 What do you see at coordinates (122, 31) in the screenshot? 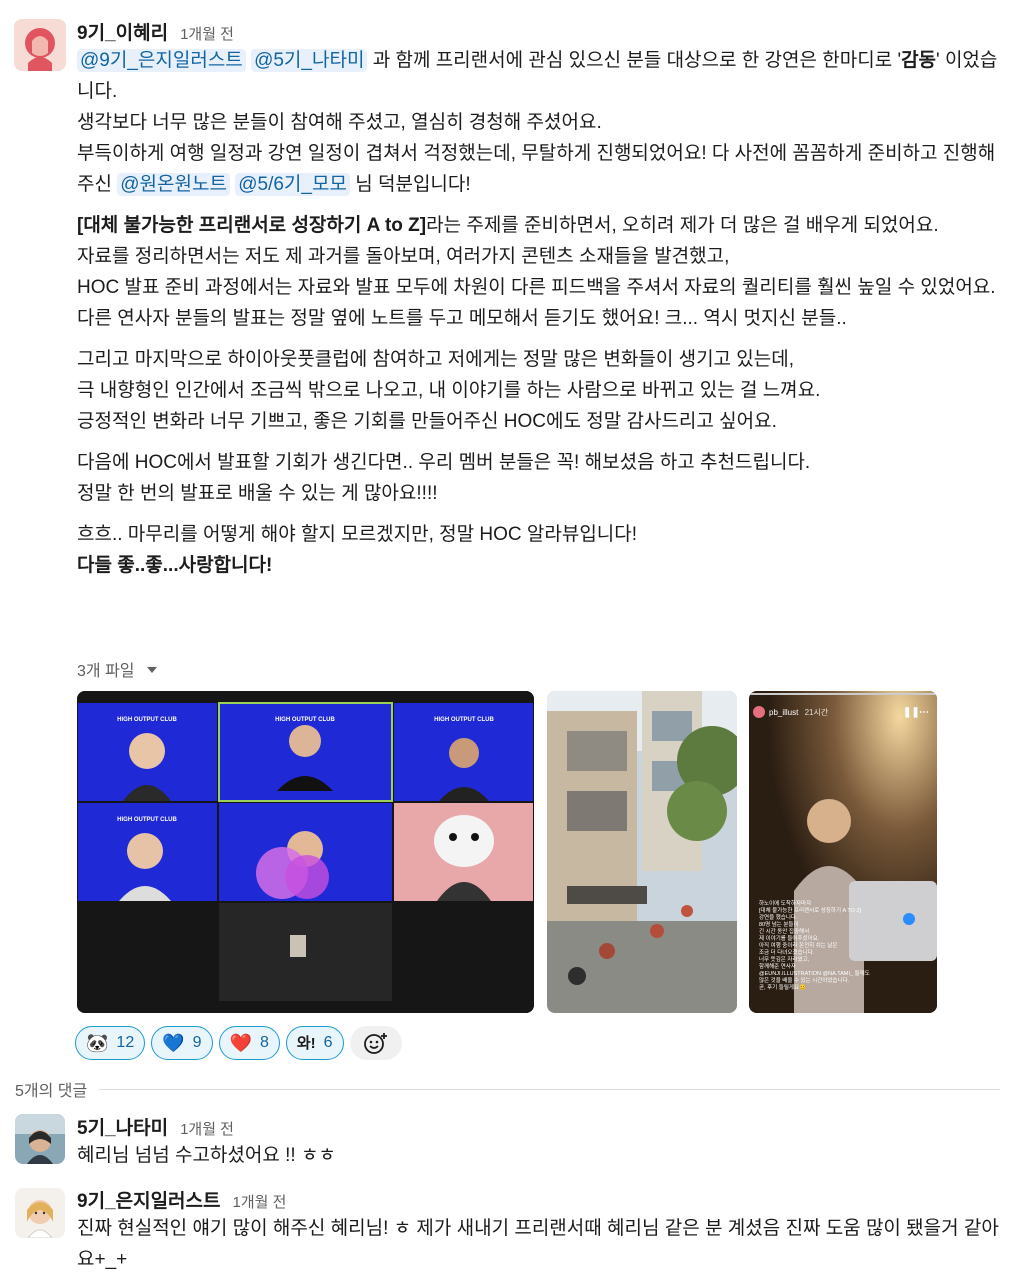
I see `author-name: 9기_이혜리` at bounding box center [122, 31].